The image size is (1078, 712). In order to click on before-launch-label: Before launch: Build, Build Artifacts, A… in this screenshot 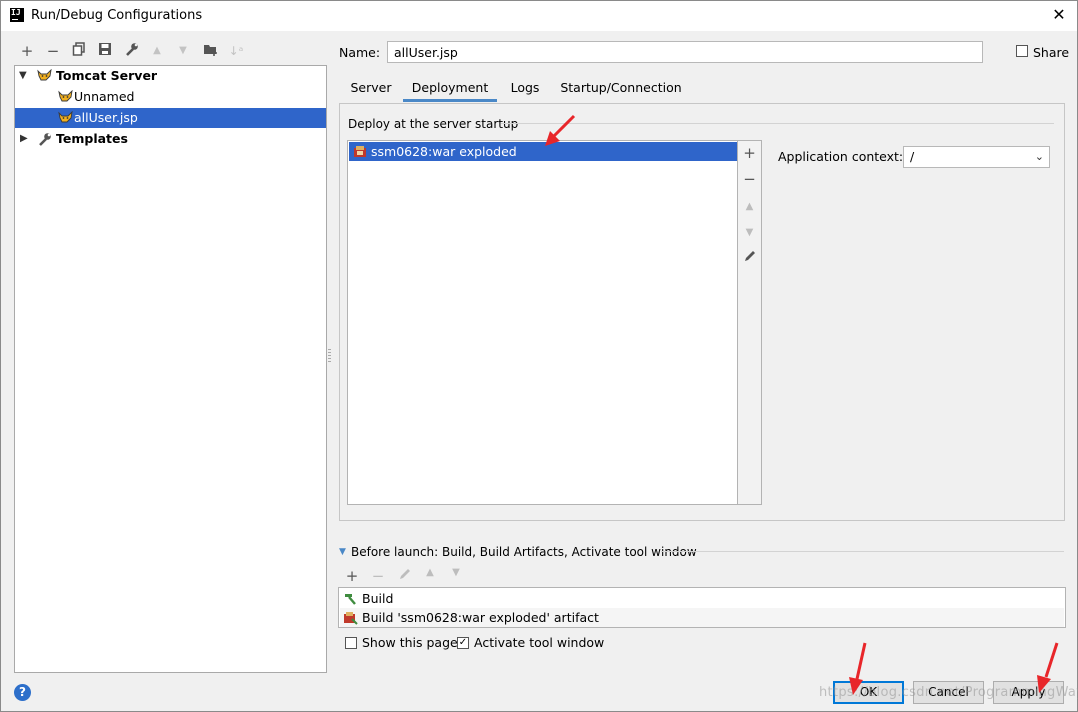, I will do `click(524, 552)`.